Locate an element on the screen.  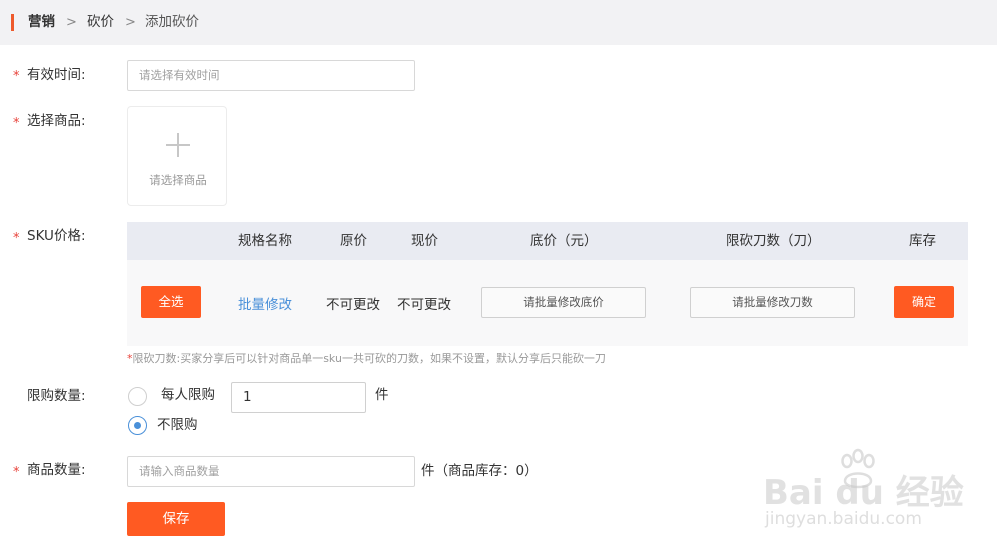
original-price-value: 不可更改 is located at coordinates (353, 305).